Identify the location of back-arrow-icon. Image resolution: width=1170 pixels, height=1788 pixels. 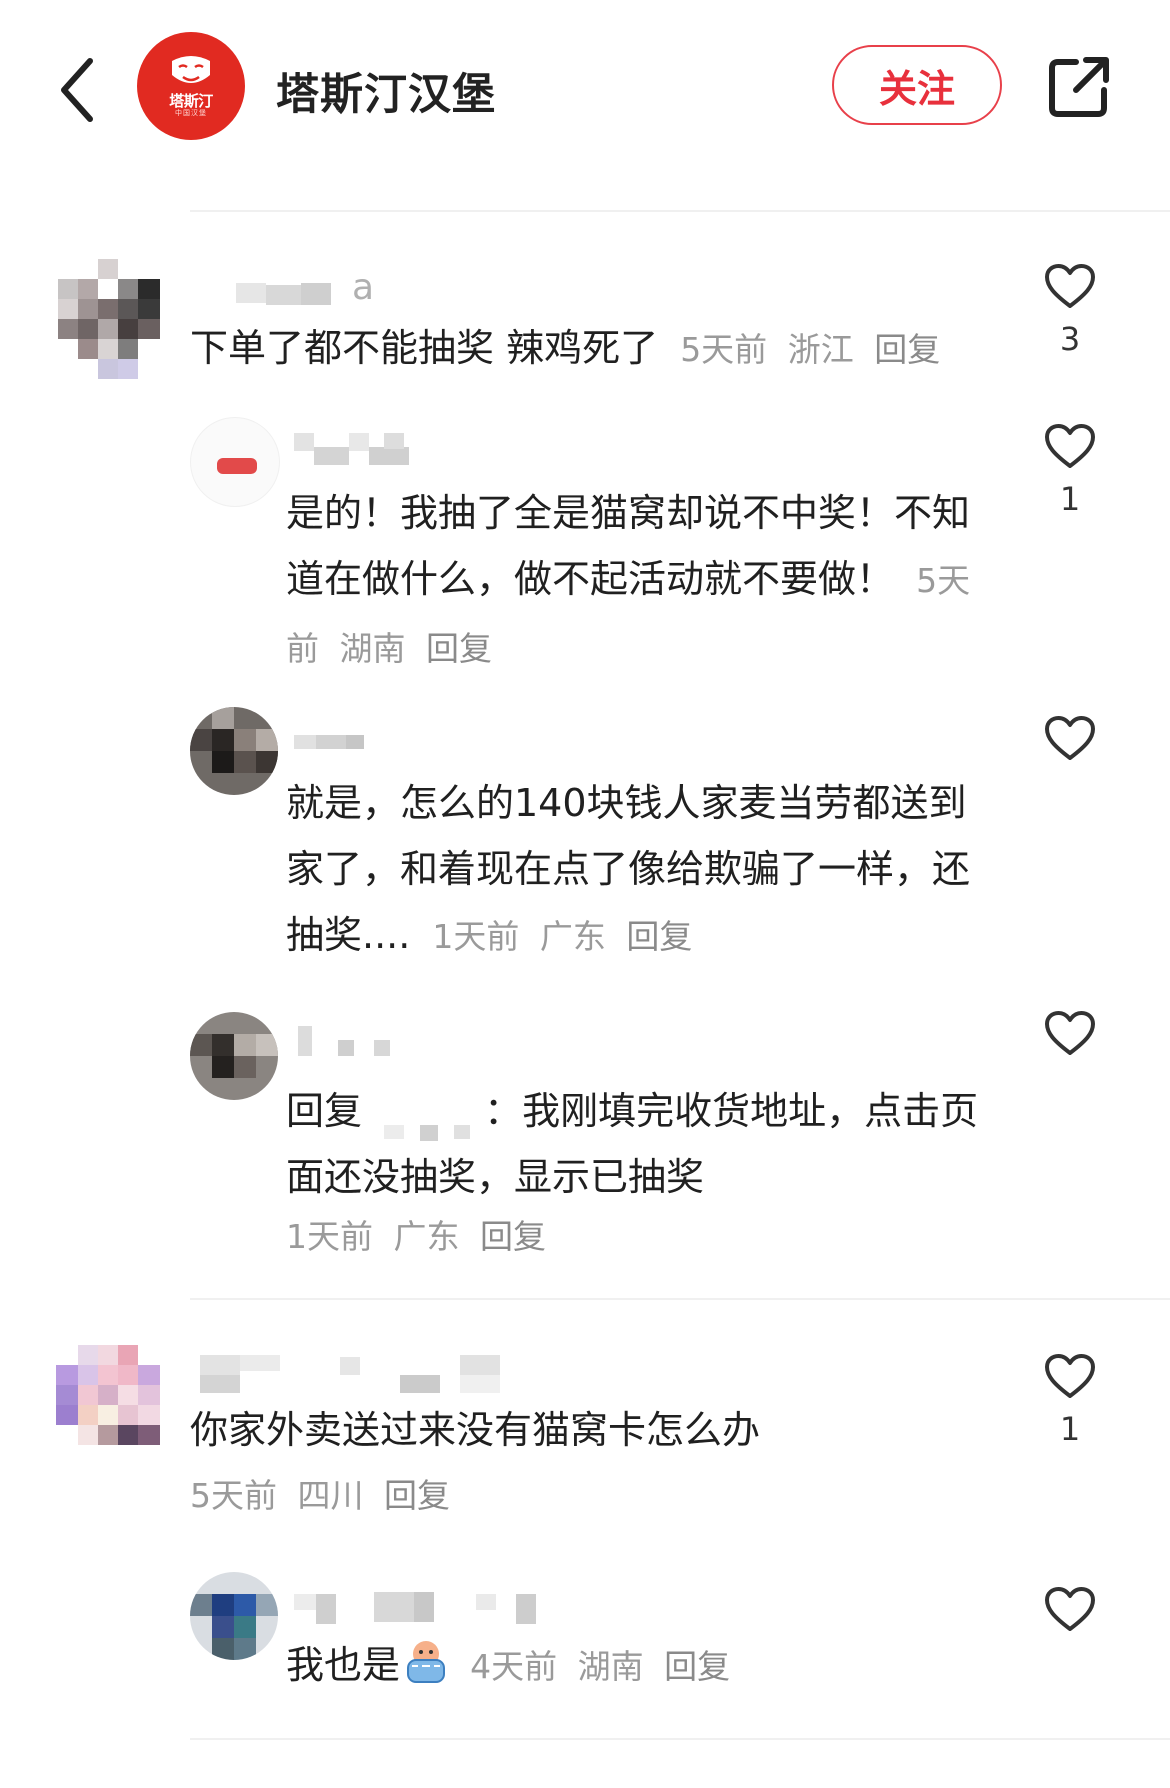
(77, 90).